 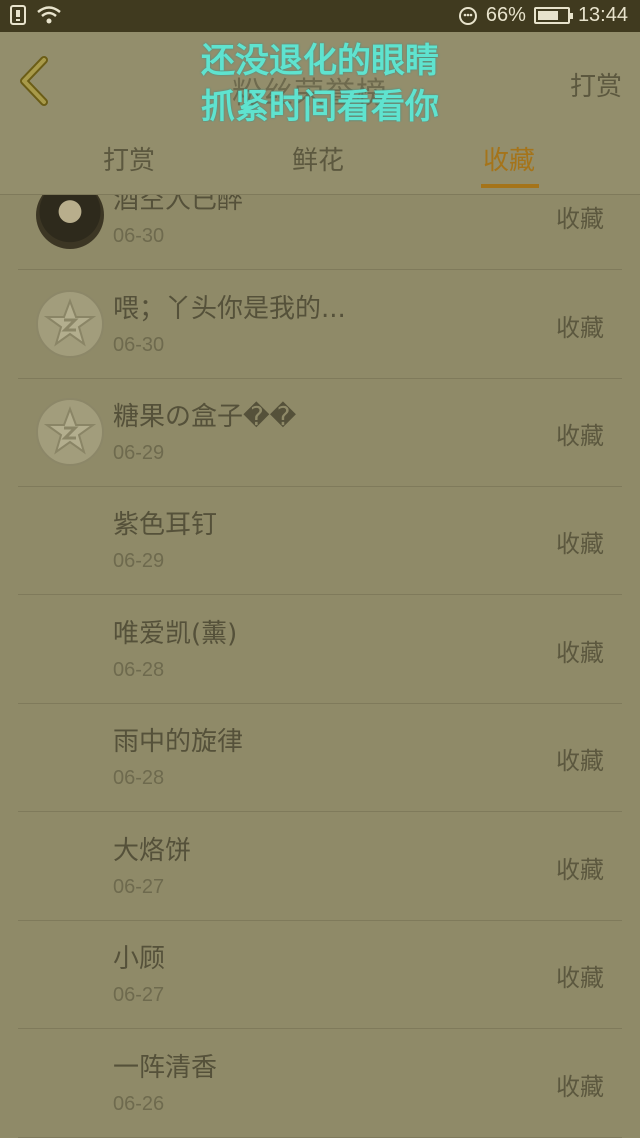 I want to click on list-item: 紫色耳钉 06-29 收藏, so click(x=320, y=540).